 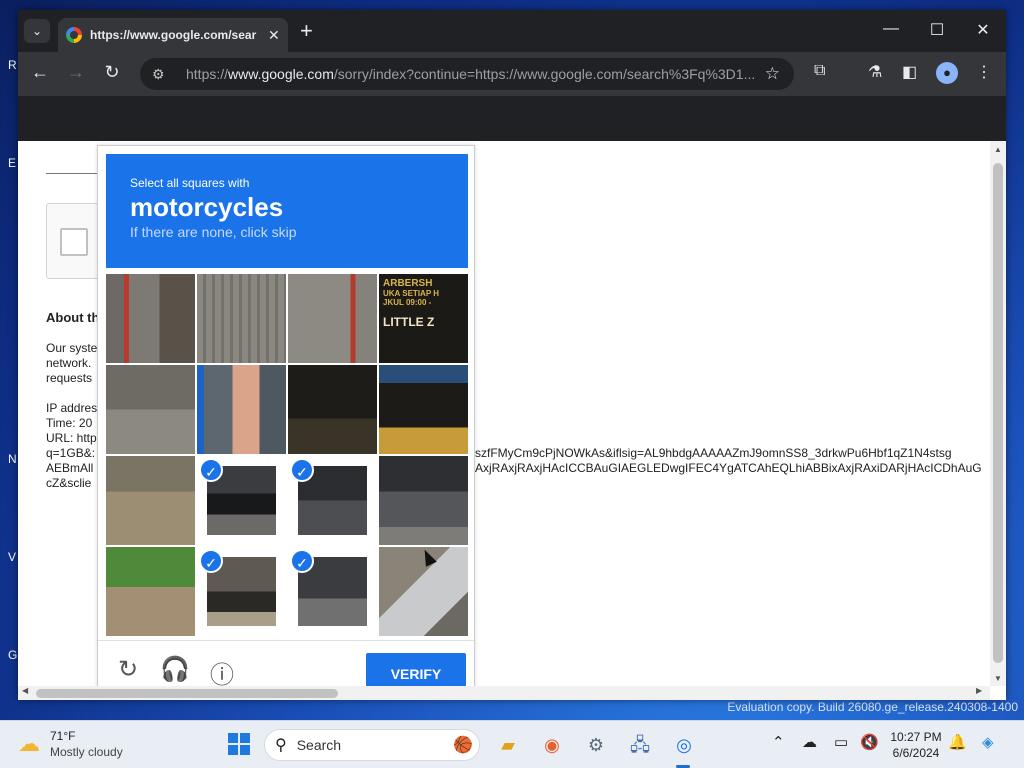 What do you see at coordinates (69, 363) in the screenshot?
I see `page-line: network.` at bounding box center [69, 363].